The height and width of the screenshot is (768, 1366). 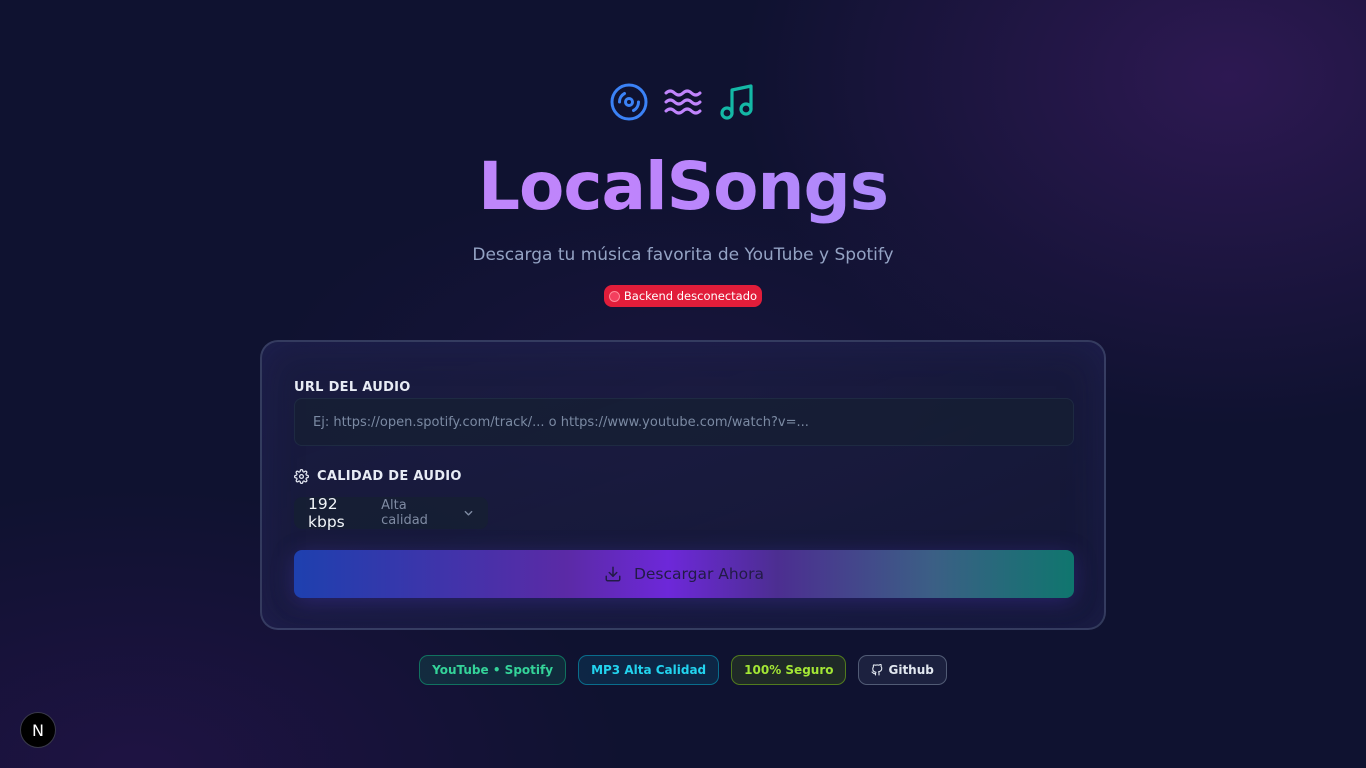 I want to click on hero-icons, so click(x=683, y=102).